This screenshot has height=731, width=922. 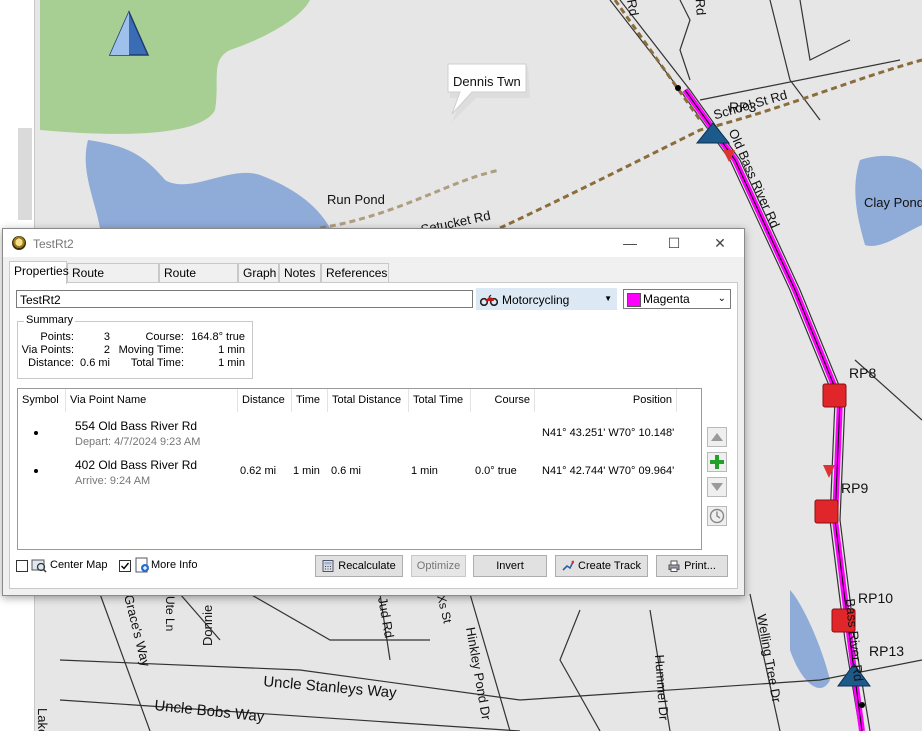 What do you see at coordinates (136, 465) in the screenshot?
I see `via-point-name: 402 Old Bass River Rd` at bounding box center [136, 465].